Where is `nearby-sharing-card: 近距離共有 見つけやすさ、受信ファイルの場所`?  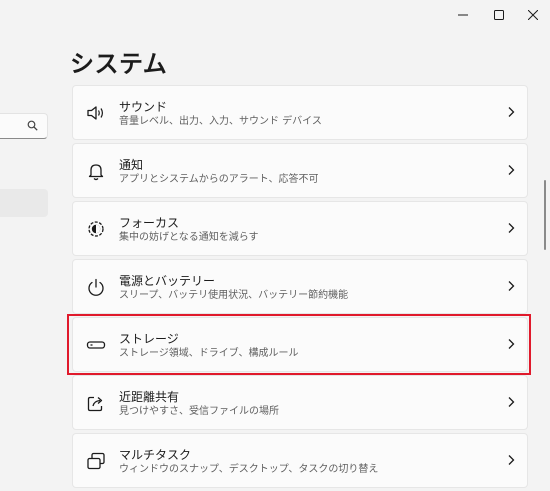
nearby-sharing-card: 近距離共有 見つけやすさ、受信ファイルの場所 is located at coordinates (300, 402).